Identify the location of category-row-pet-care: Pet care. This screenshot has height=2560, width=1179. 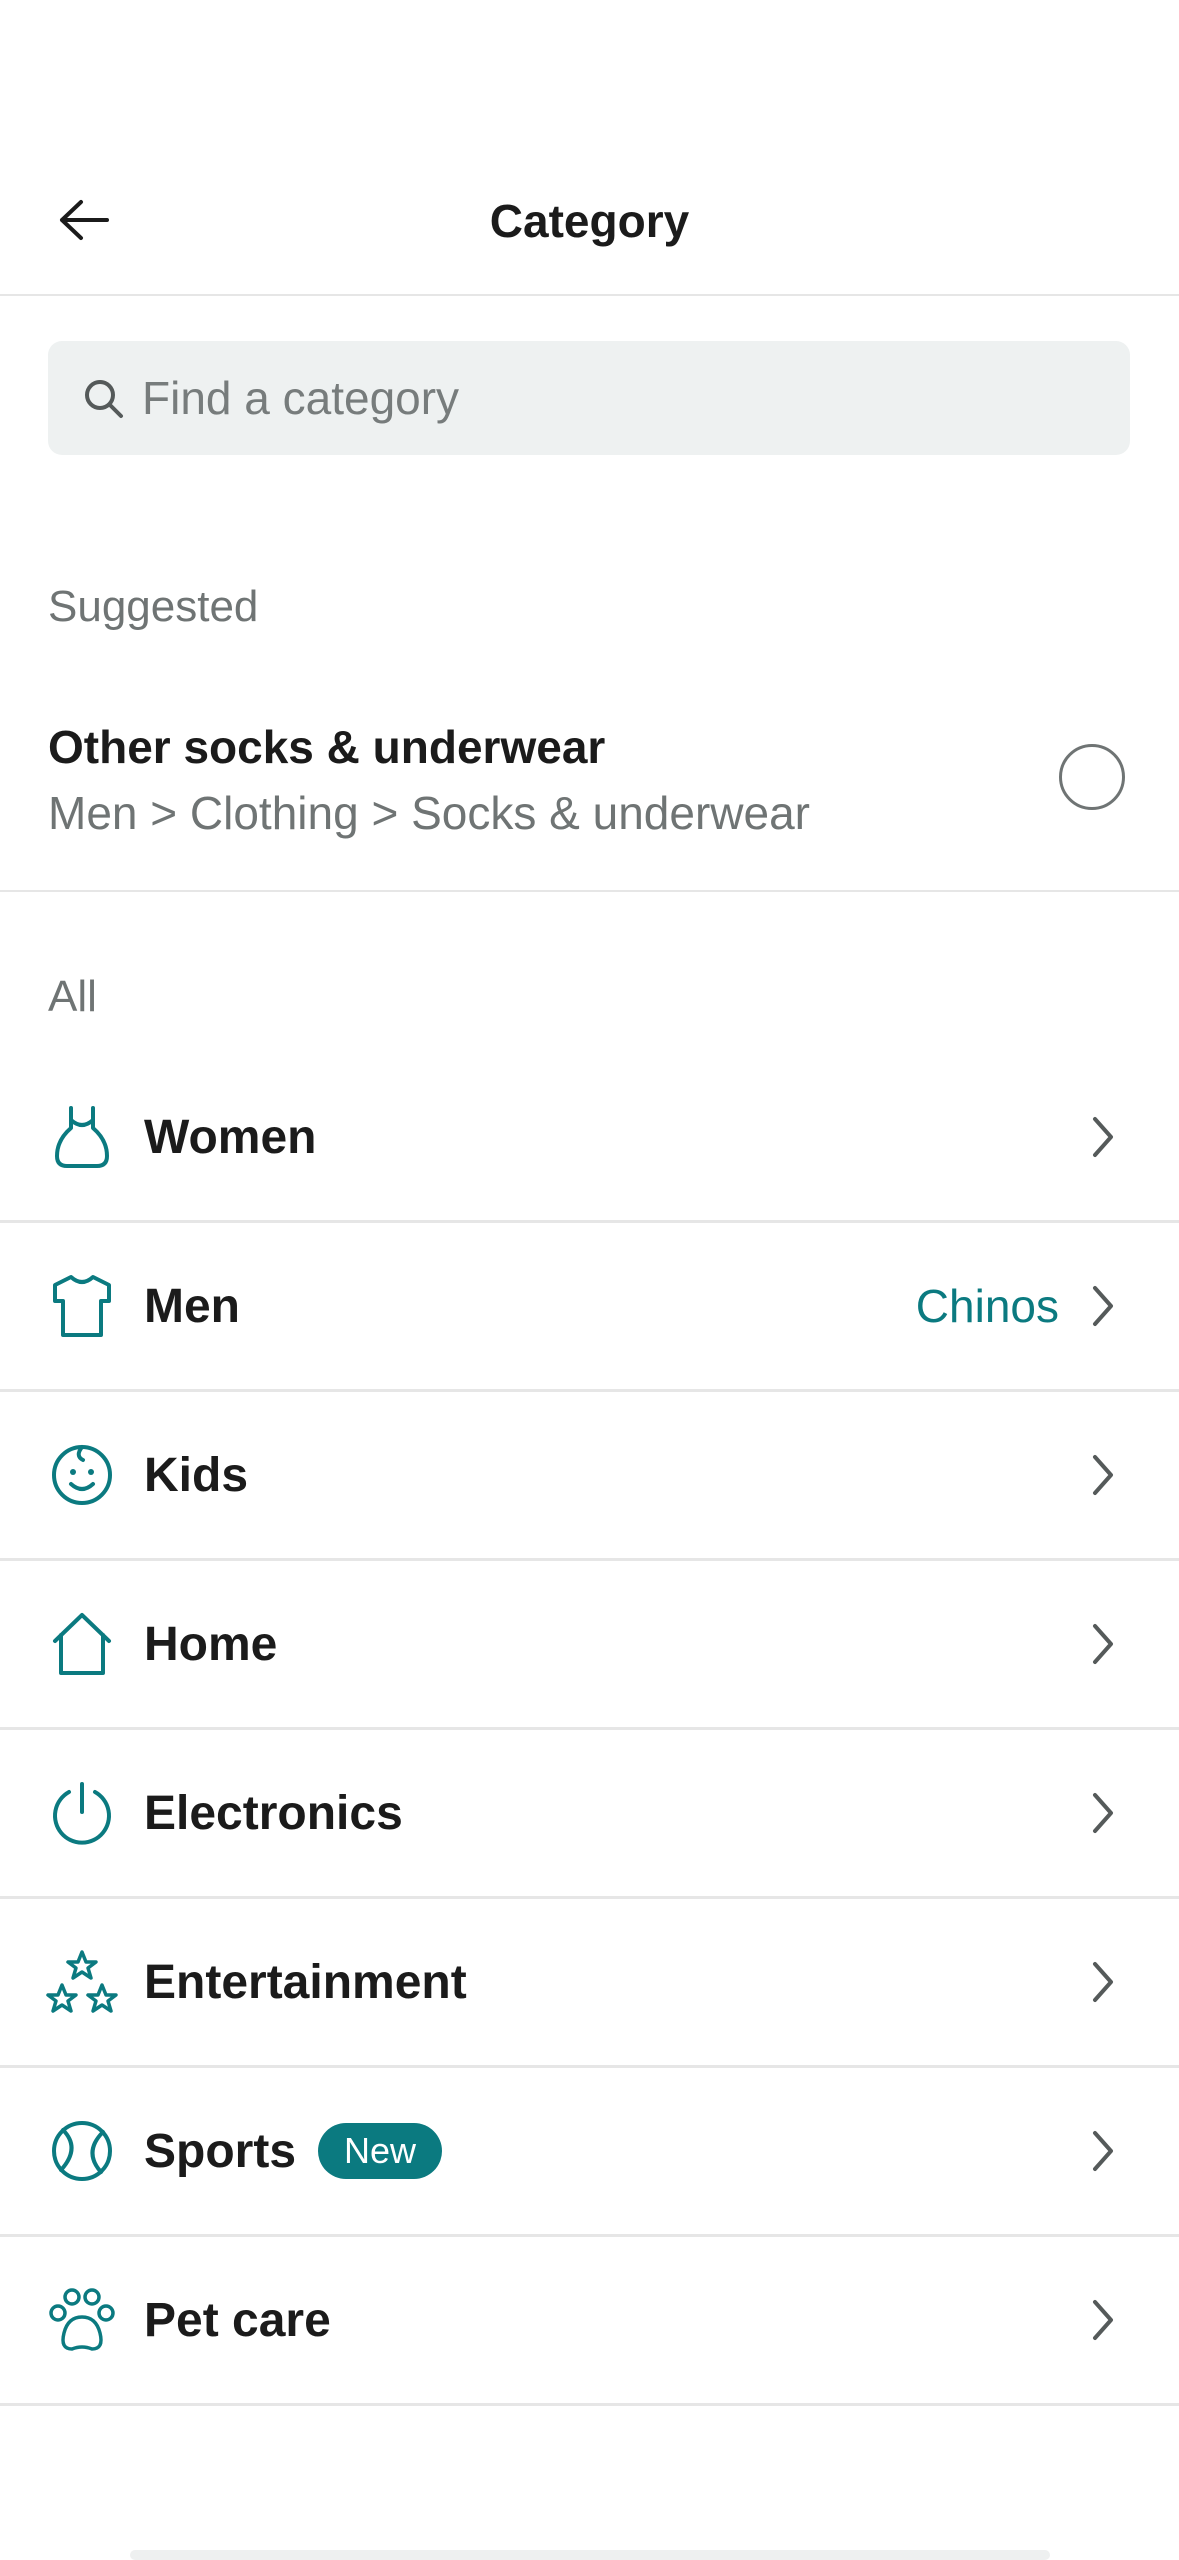
(589, 2321).